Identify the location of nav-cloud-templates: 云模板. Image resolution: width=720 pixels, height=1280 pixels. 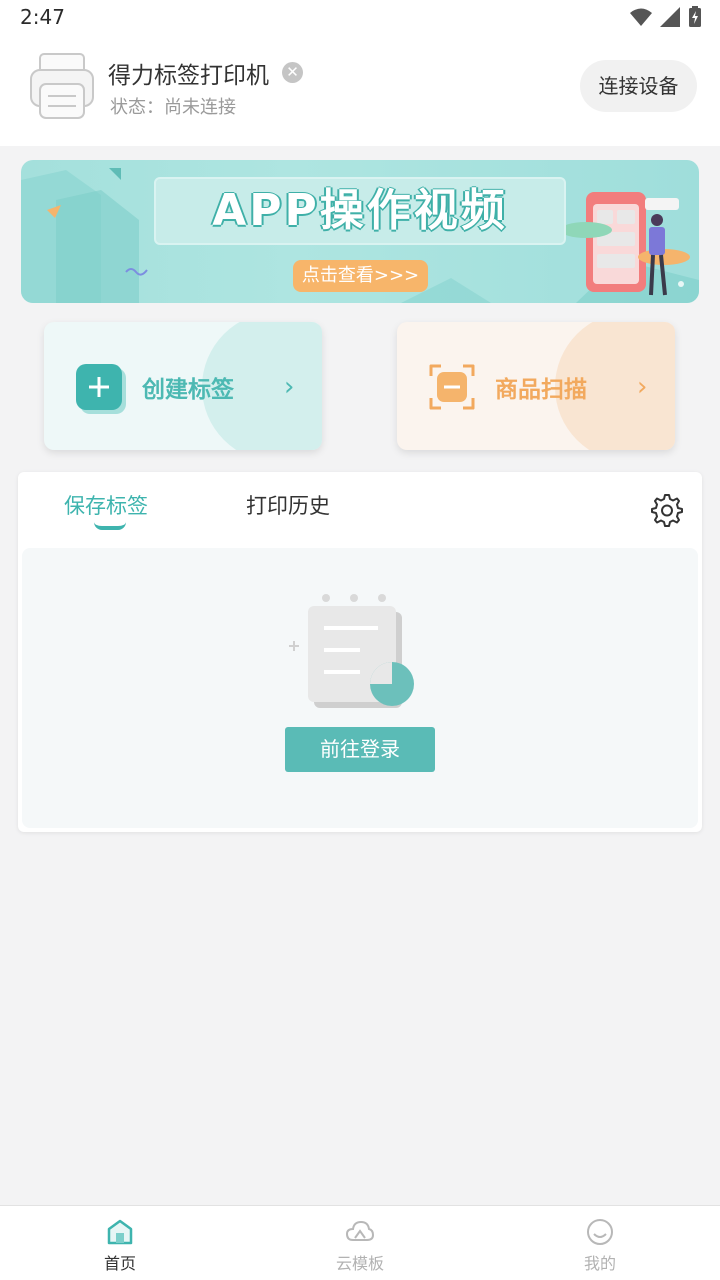
(360, 1243).